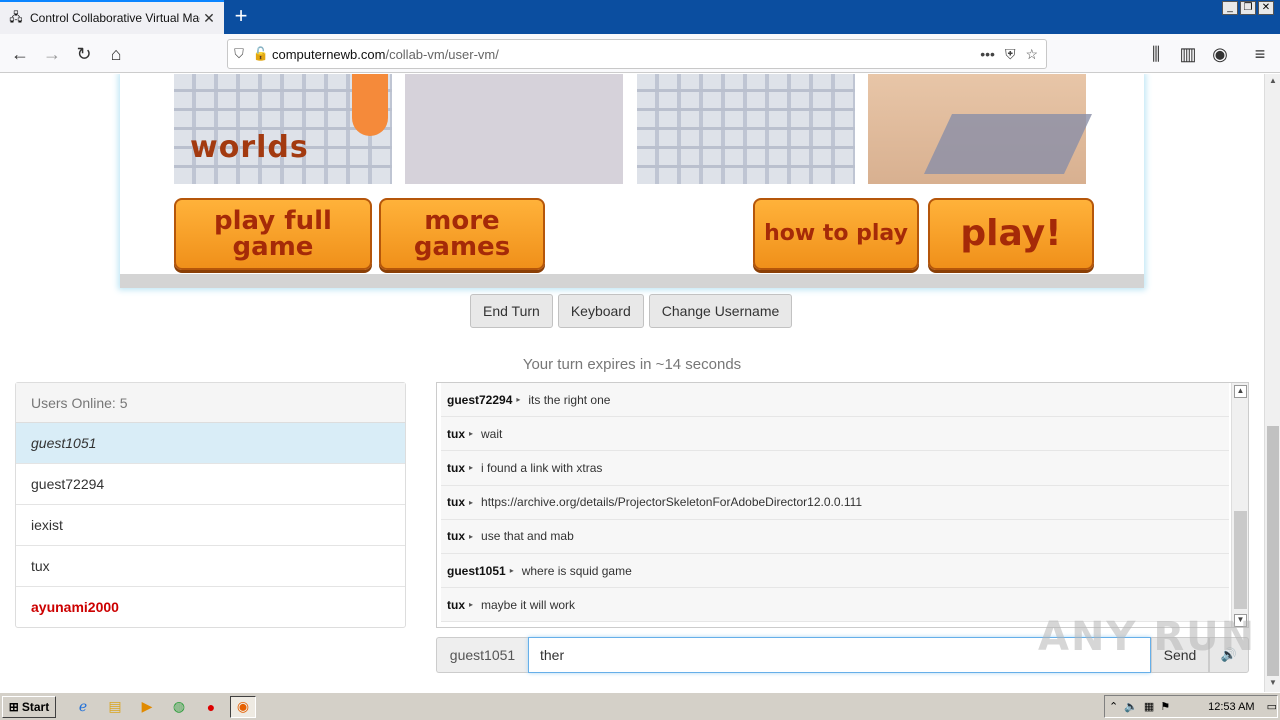 The width and height of the screenshot is (1280, 720). What do you see at coordinates (1240, 620) in the screenshot?
I see `scroll-down-icon: ▼` at bounding box center [1240, 620].